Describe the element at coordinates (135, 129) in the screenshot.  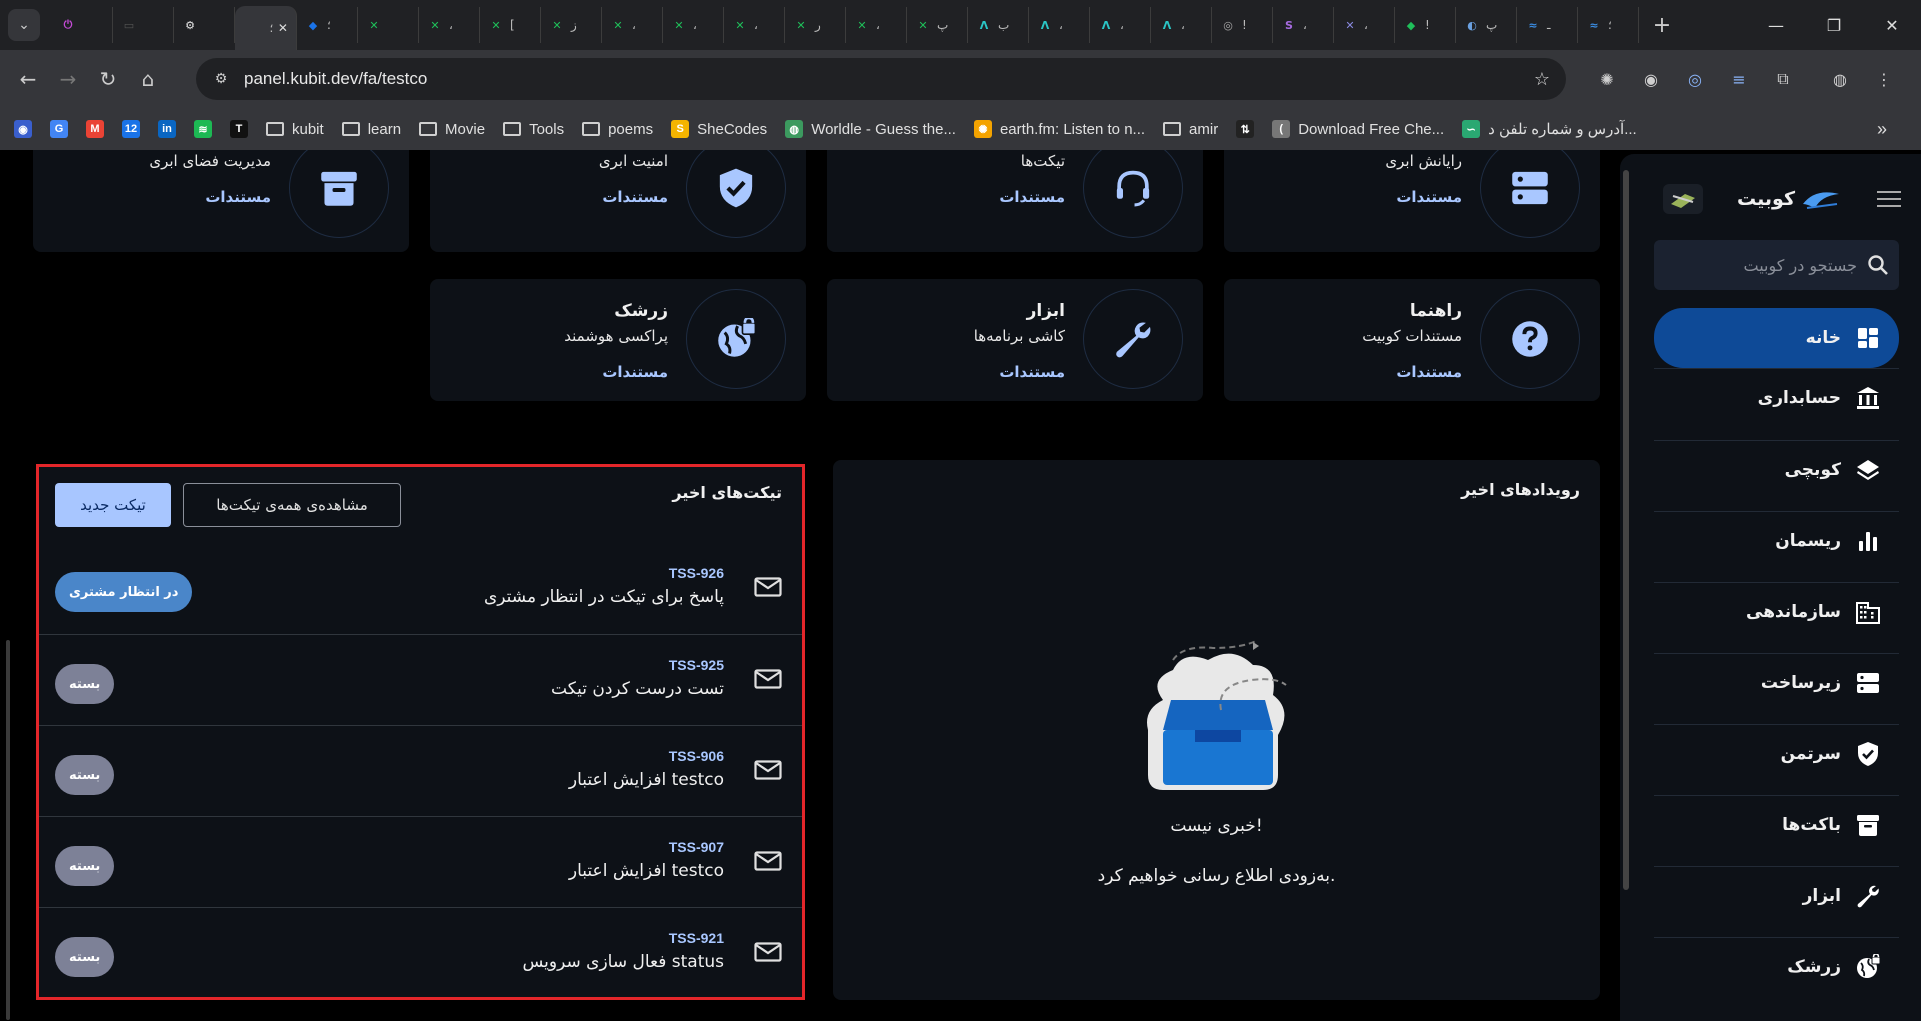
I see `bookmark-item: 12` at that location.